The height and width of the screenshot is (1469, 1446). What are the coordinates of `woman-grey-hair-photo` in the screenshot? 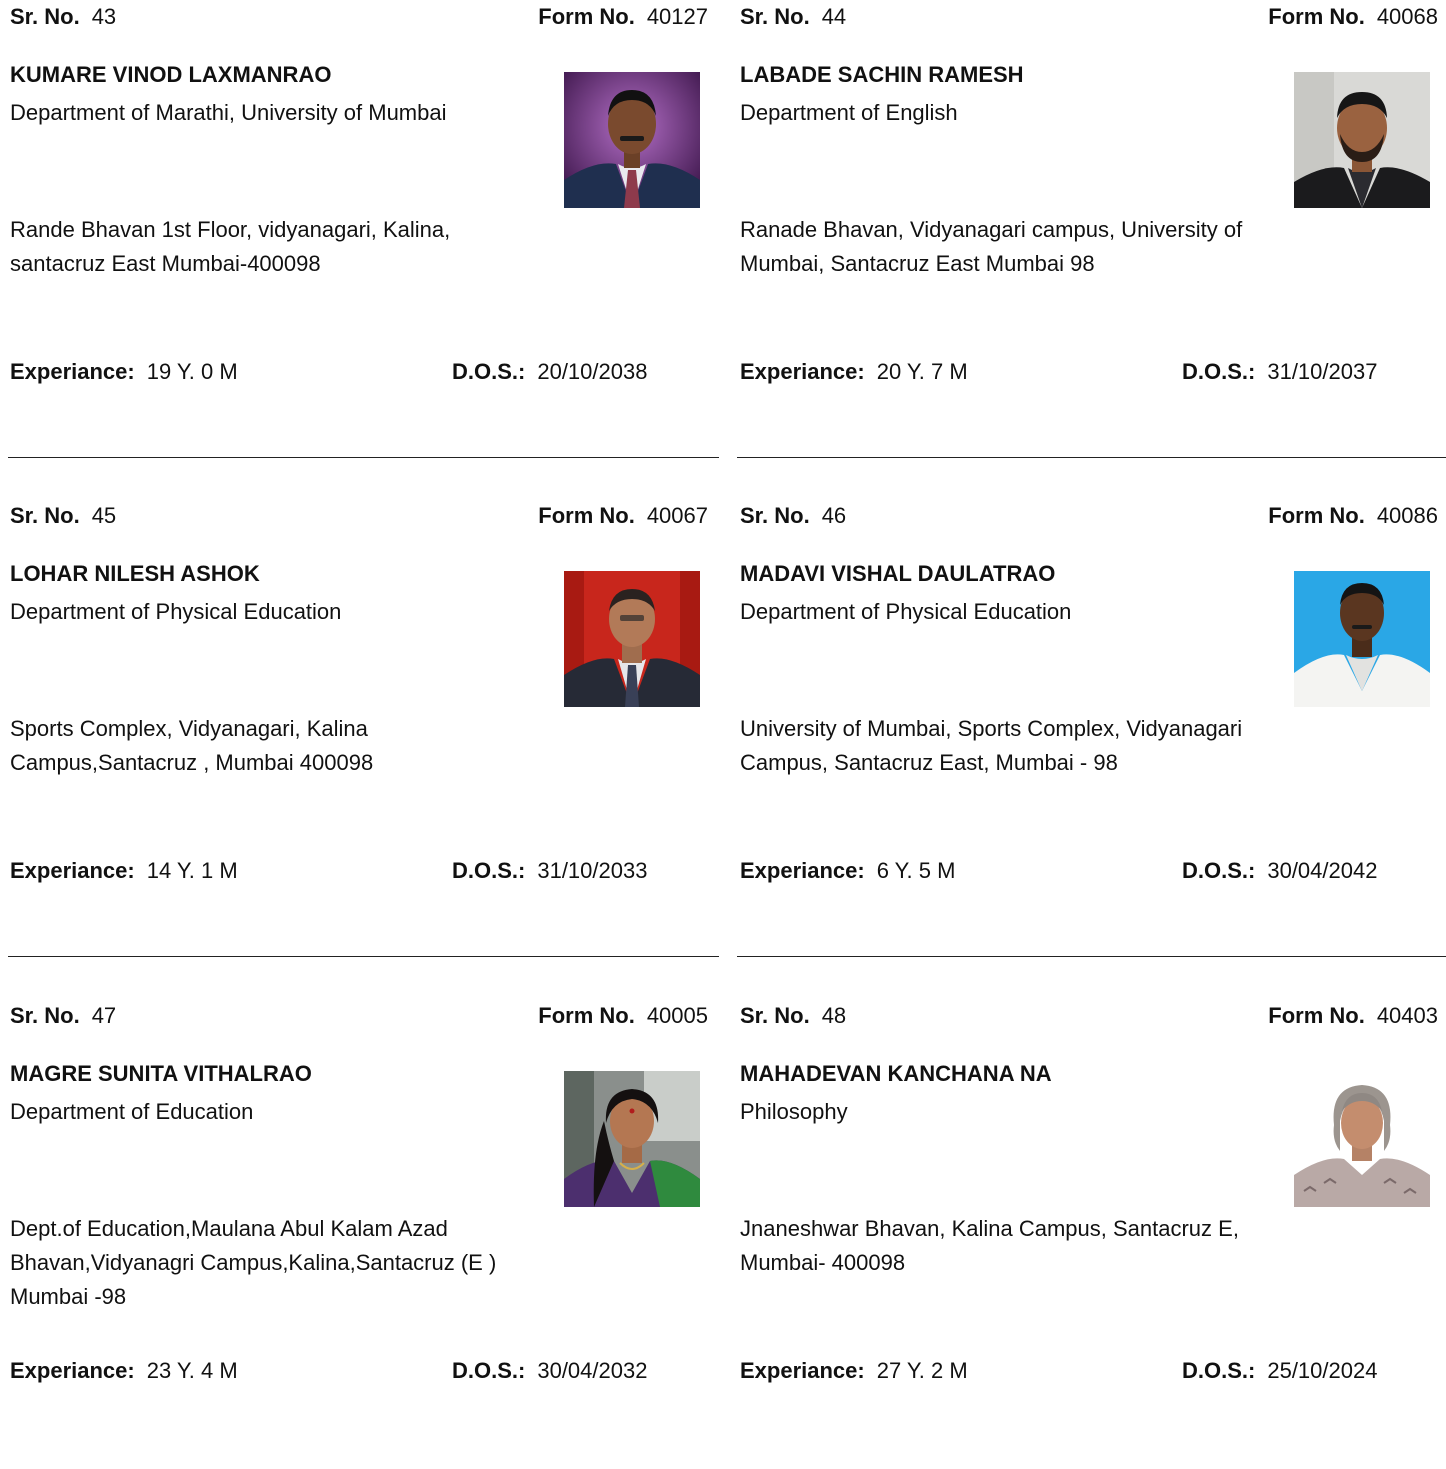 It's located at (1362, 1139).